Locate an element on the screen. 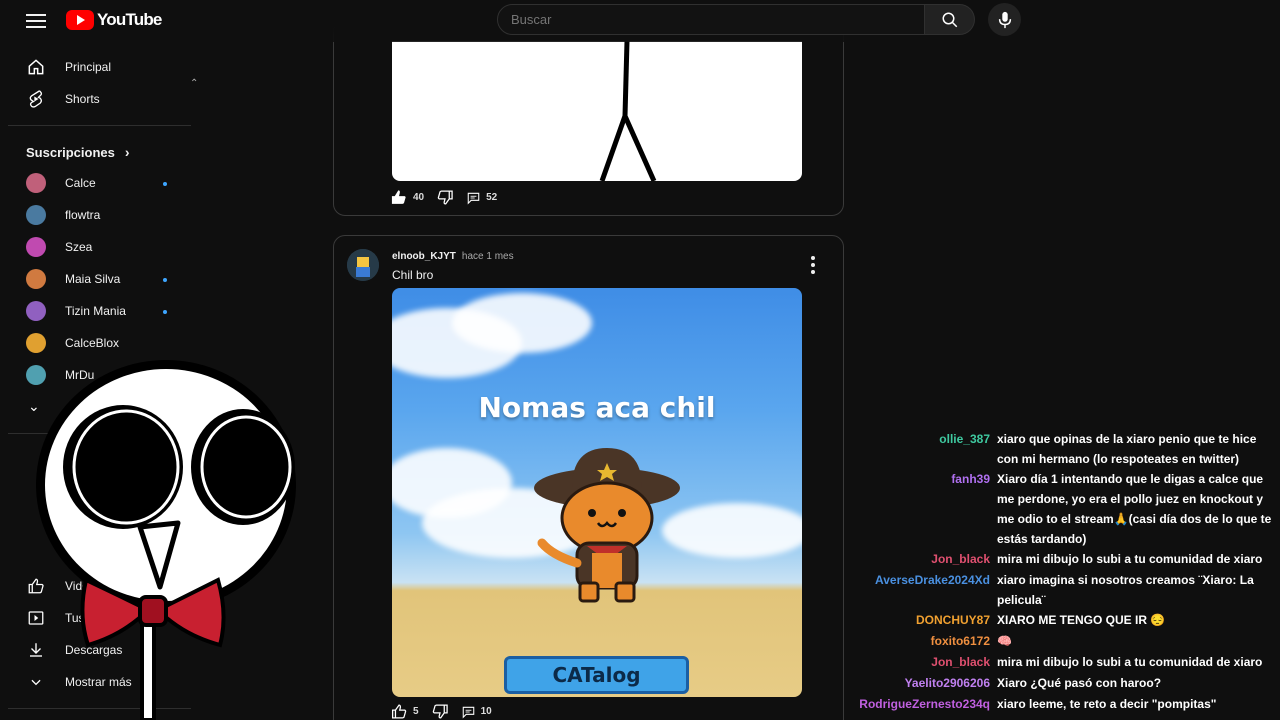 The width and height of the screenshot is (1280, 720). chat-username: RodrigueZernesto234q is located at coordinates (924, 704).